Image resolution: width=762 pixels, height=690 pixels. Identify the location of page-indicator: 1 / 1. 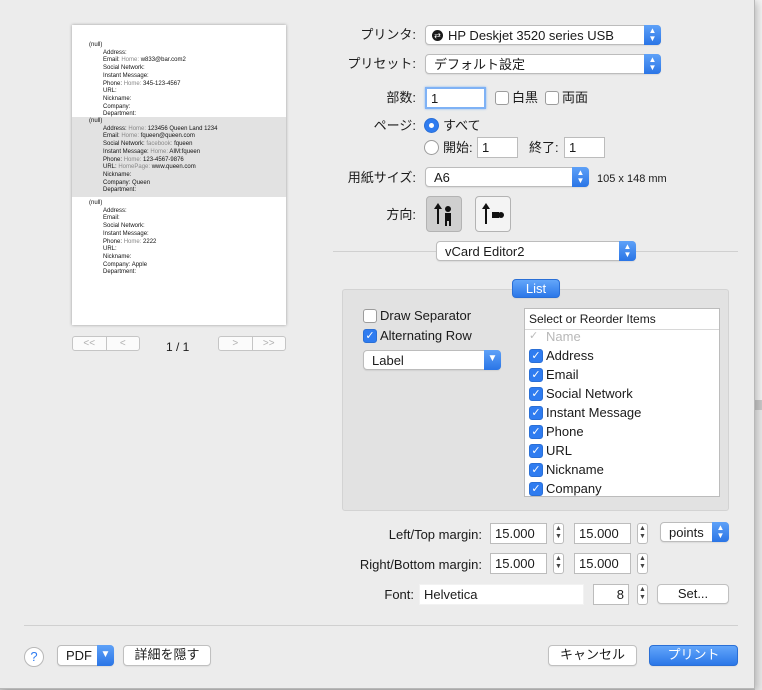
(178, 347).